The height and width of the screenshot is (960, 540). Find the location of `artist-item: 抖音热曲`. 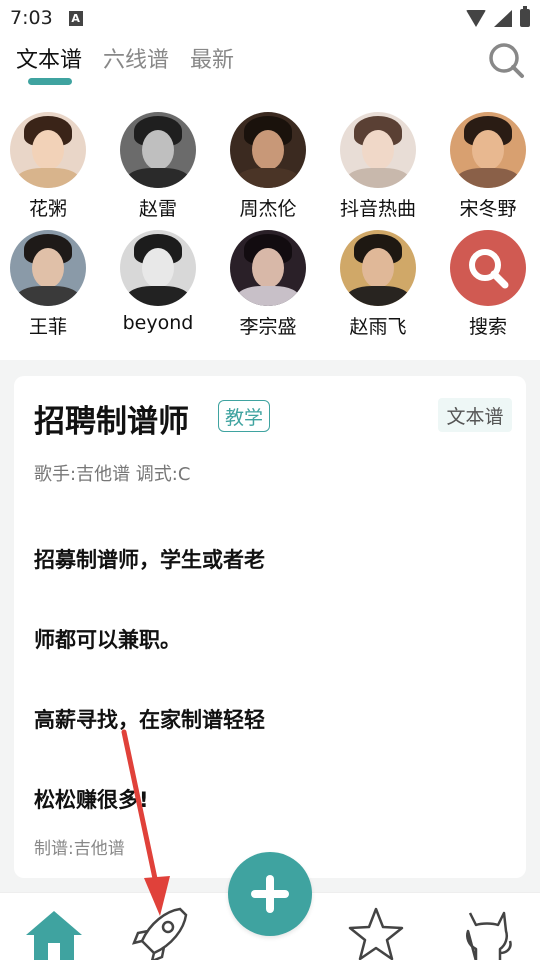

artist-item: 抖音热曲 is located at coordinates (378, 166).